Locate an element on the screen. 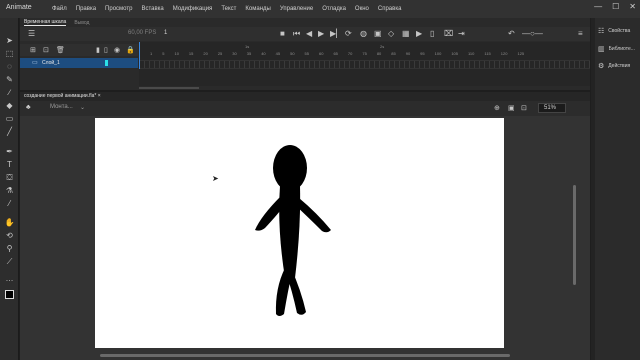 This screenshot has height=360, width=640. ink-bottle-icon: ⚗ is located at coordinates (9, 191).